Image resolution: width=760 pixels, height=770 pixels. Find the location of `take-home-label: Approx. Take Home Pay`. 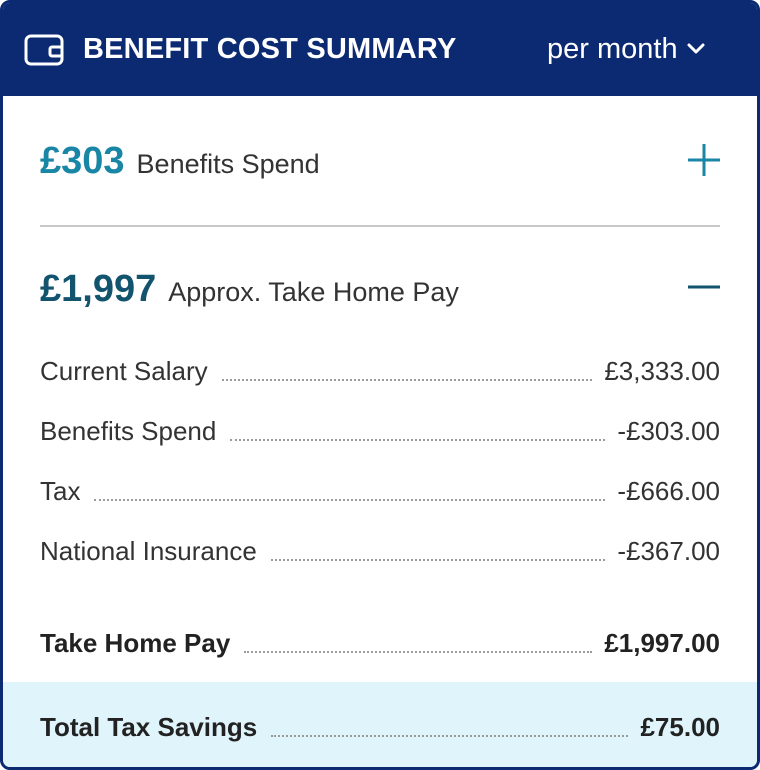

take-home-label: Approx. Take Home Pay is located at coordinates (313, 292).